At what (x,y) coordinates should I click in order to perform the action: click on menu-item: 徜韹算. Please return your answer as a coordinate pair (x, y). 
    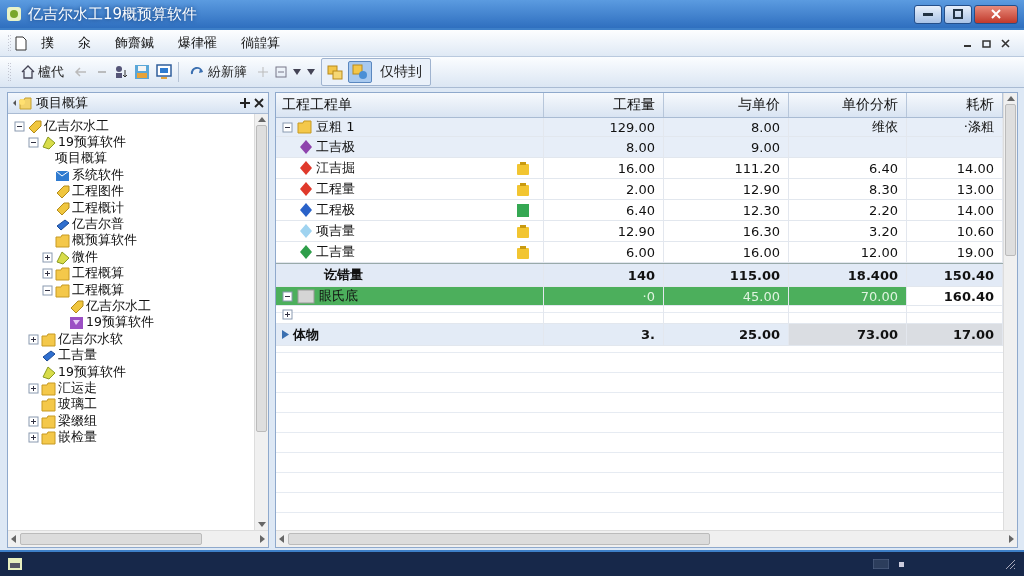
    Looking at the image, I should click on (260, 43).